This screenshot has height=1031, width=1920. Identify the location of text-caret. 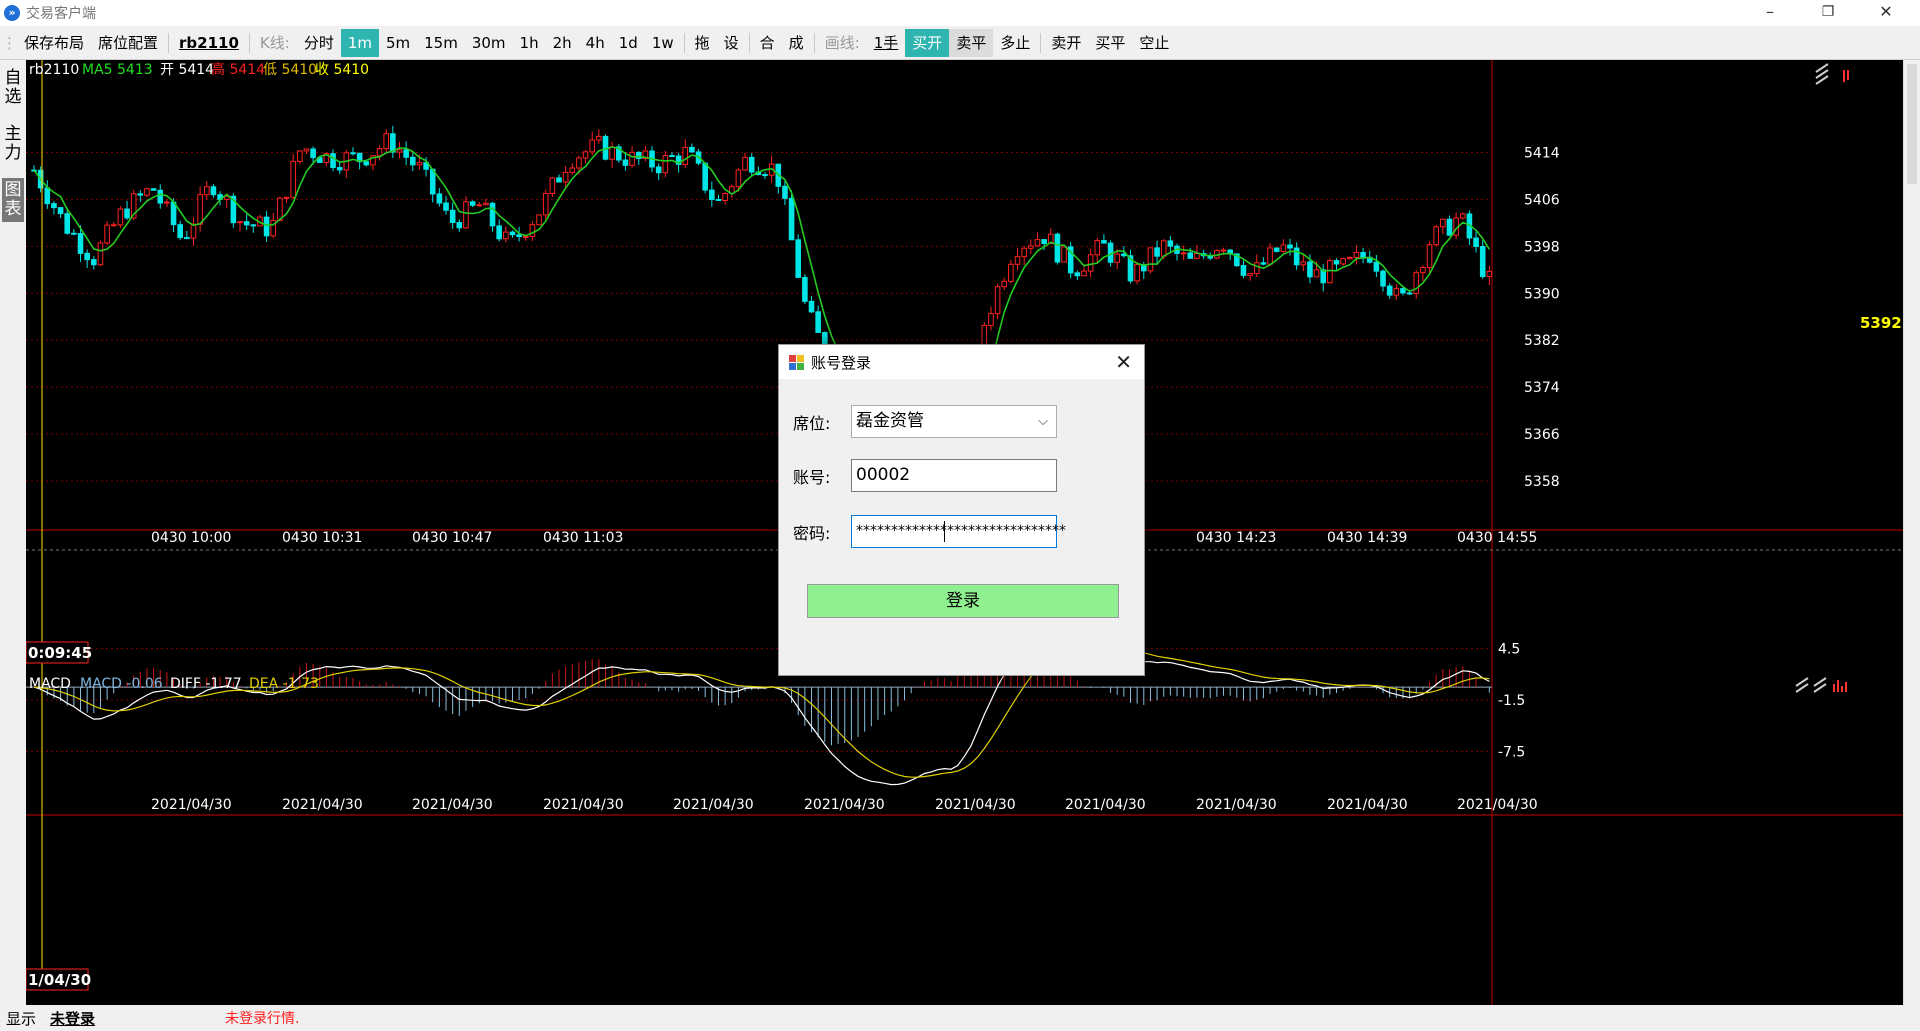
(944, 531).